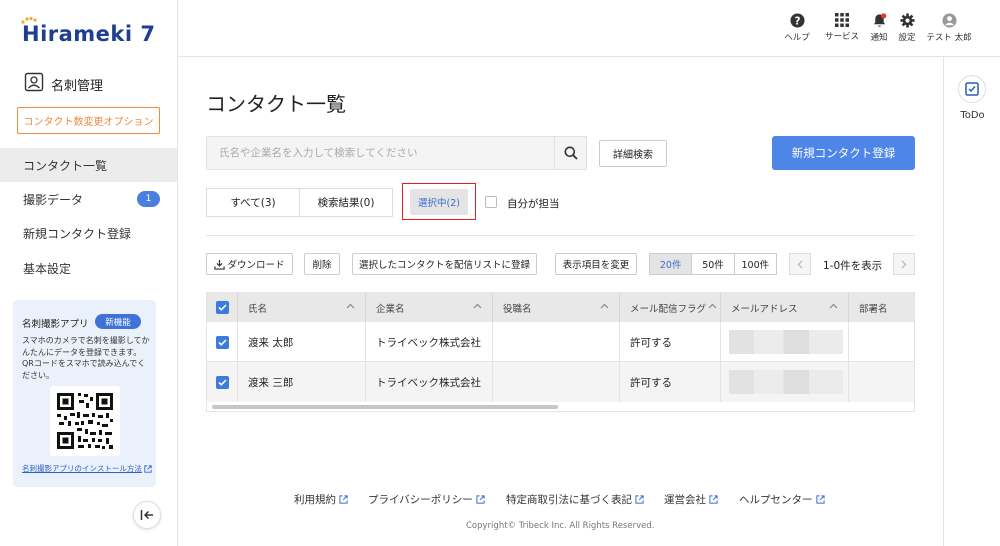 This screenshot has width=1000, height=546. What do you see at coordinates (800, 264) in the screenshot?
I see `prev-page-button` at bounding box center [800, 264].